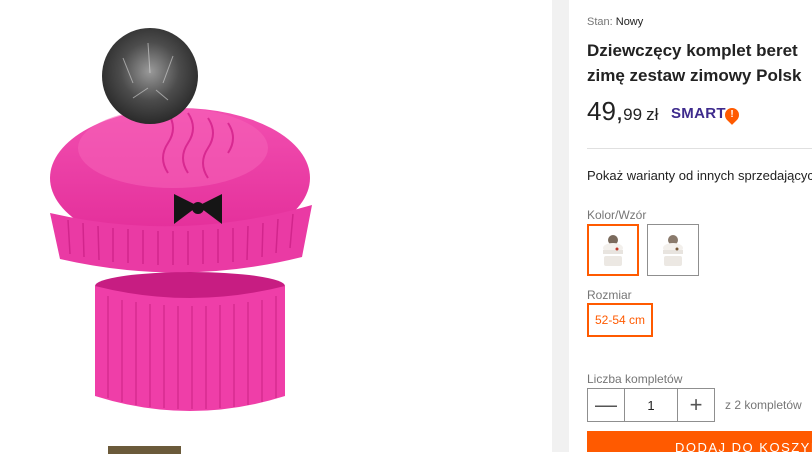 The image size is (812, 454). What do you see at coordinates (692, 50) in the screenshot?
I see `title-line-1: Dziewczęcy komplet beret` at bounding box center [692, 50].